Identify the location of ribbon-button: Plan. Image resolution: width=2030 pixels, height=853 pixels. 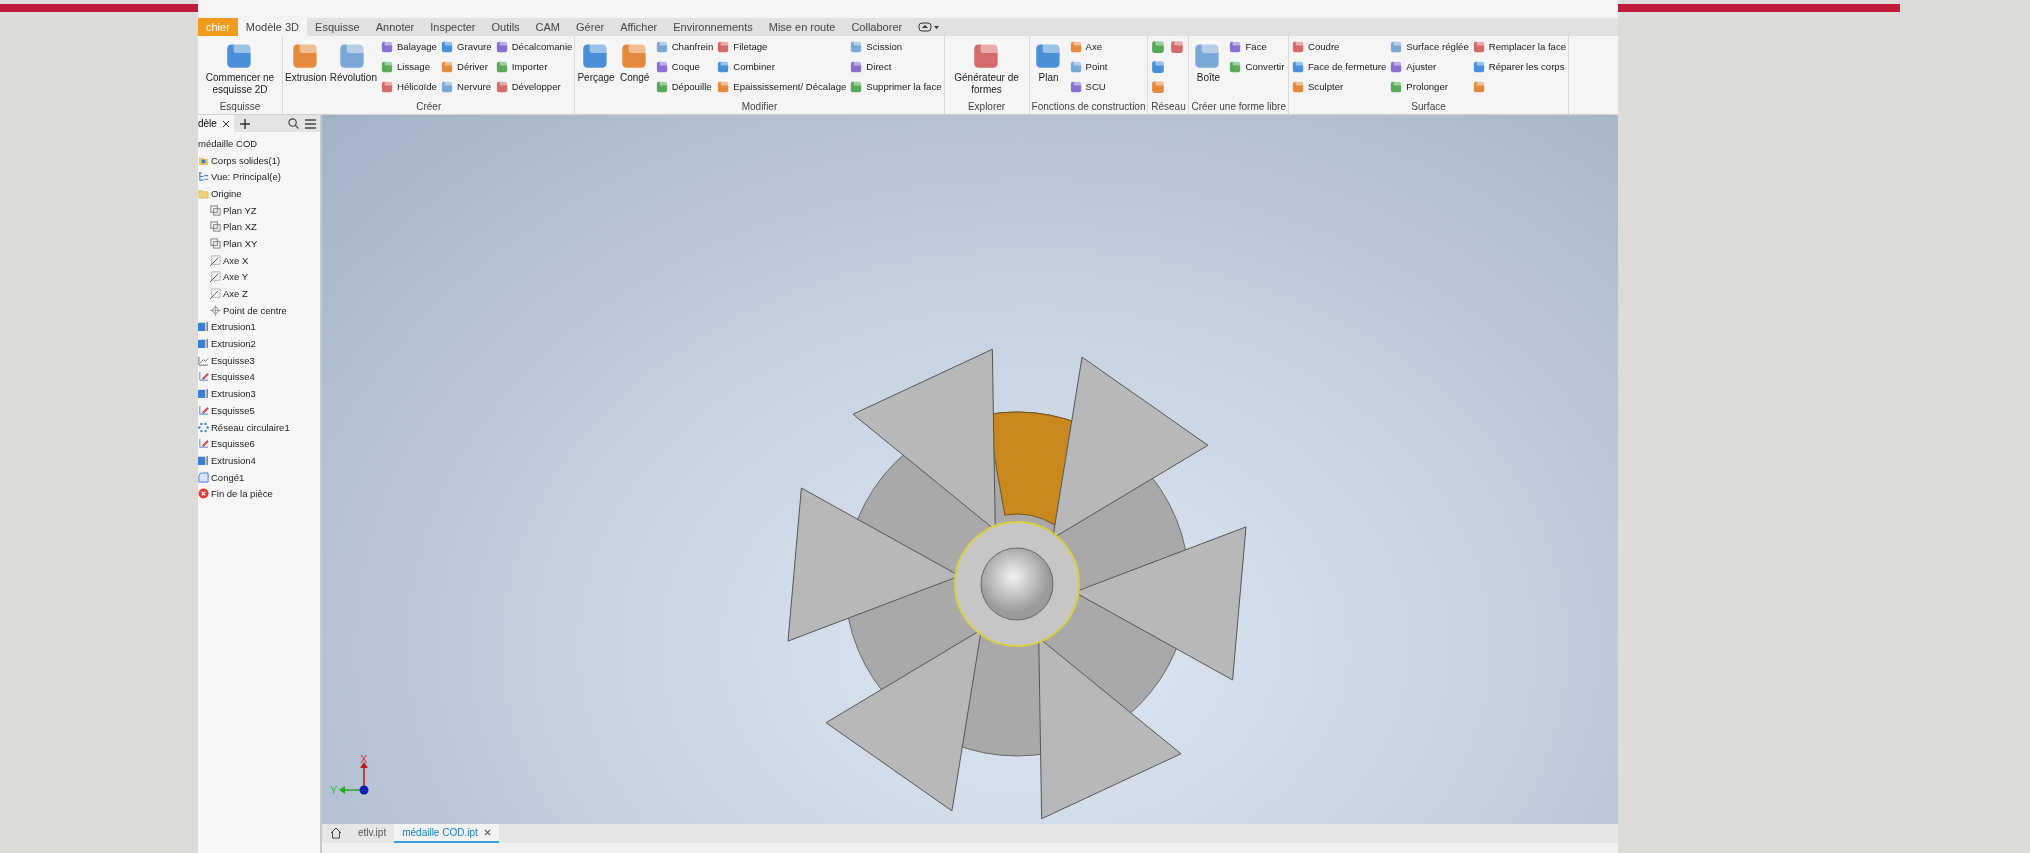
(1048, 61).